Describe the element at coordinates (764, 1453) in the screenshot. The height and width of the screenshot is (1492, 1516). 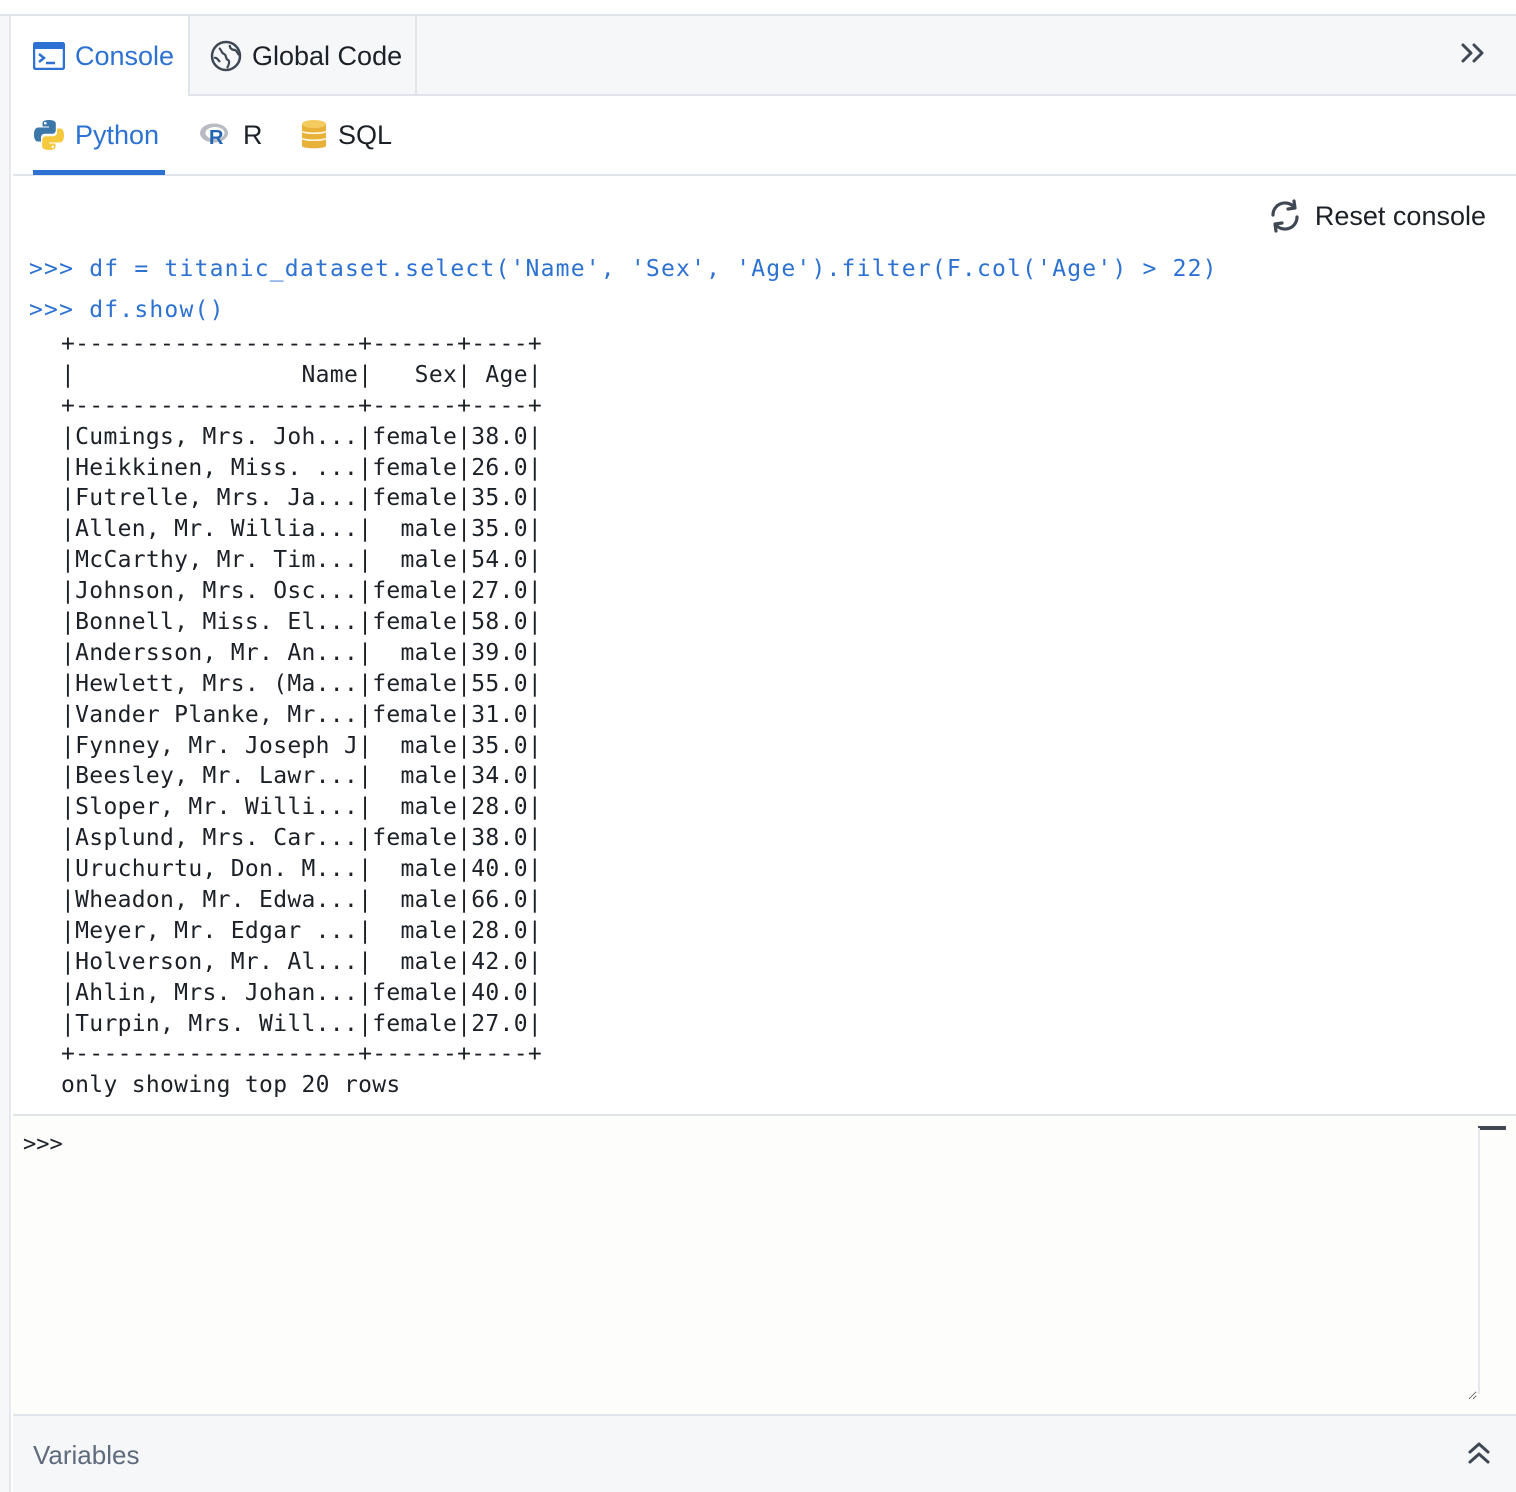
I see `variables-panel-header: Variables` at that location.